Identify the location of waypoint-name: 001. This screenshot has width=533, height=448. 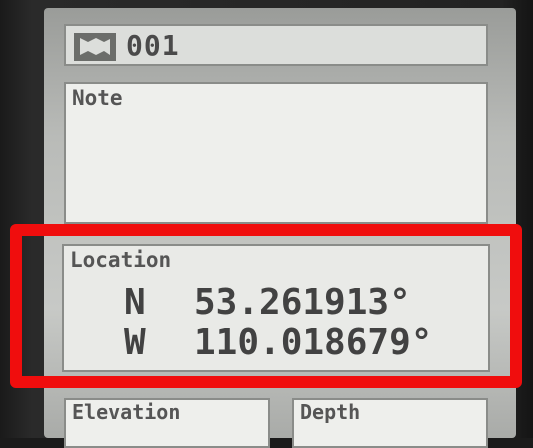
(153, 45).